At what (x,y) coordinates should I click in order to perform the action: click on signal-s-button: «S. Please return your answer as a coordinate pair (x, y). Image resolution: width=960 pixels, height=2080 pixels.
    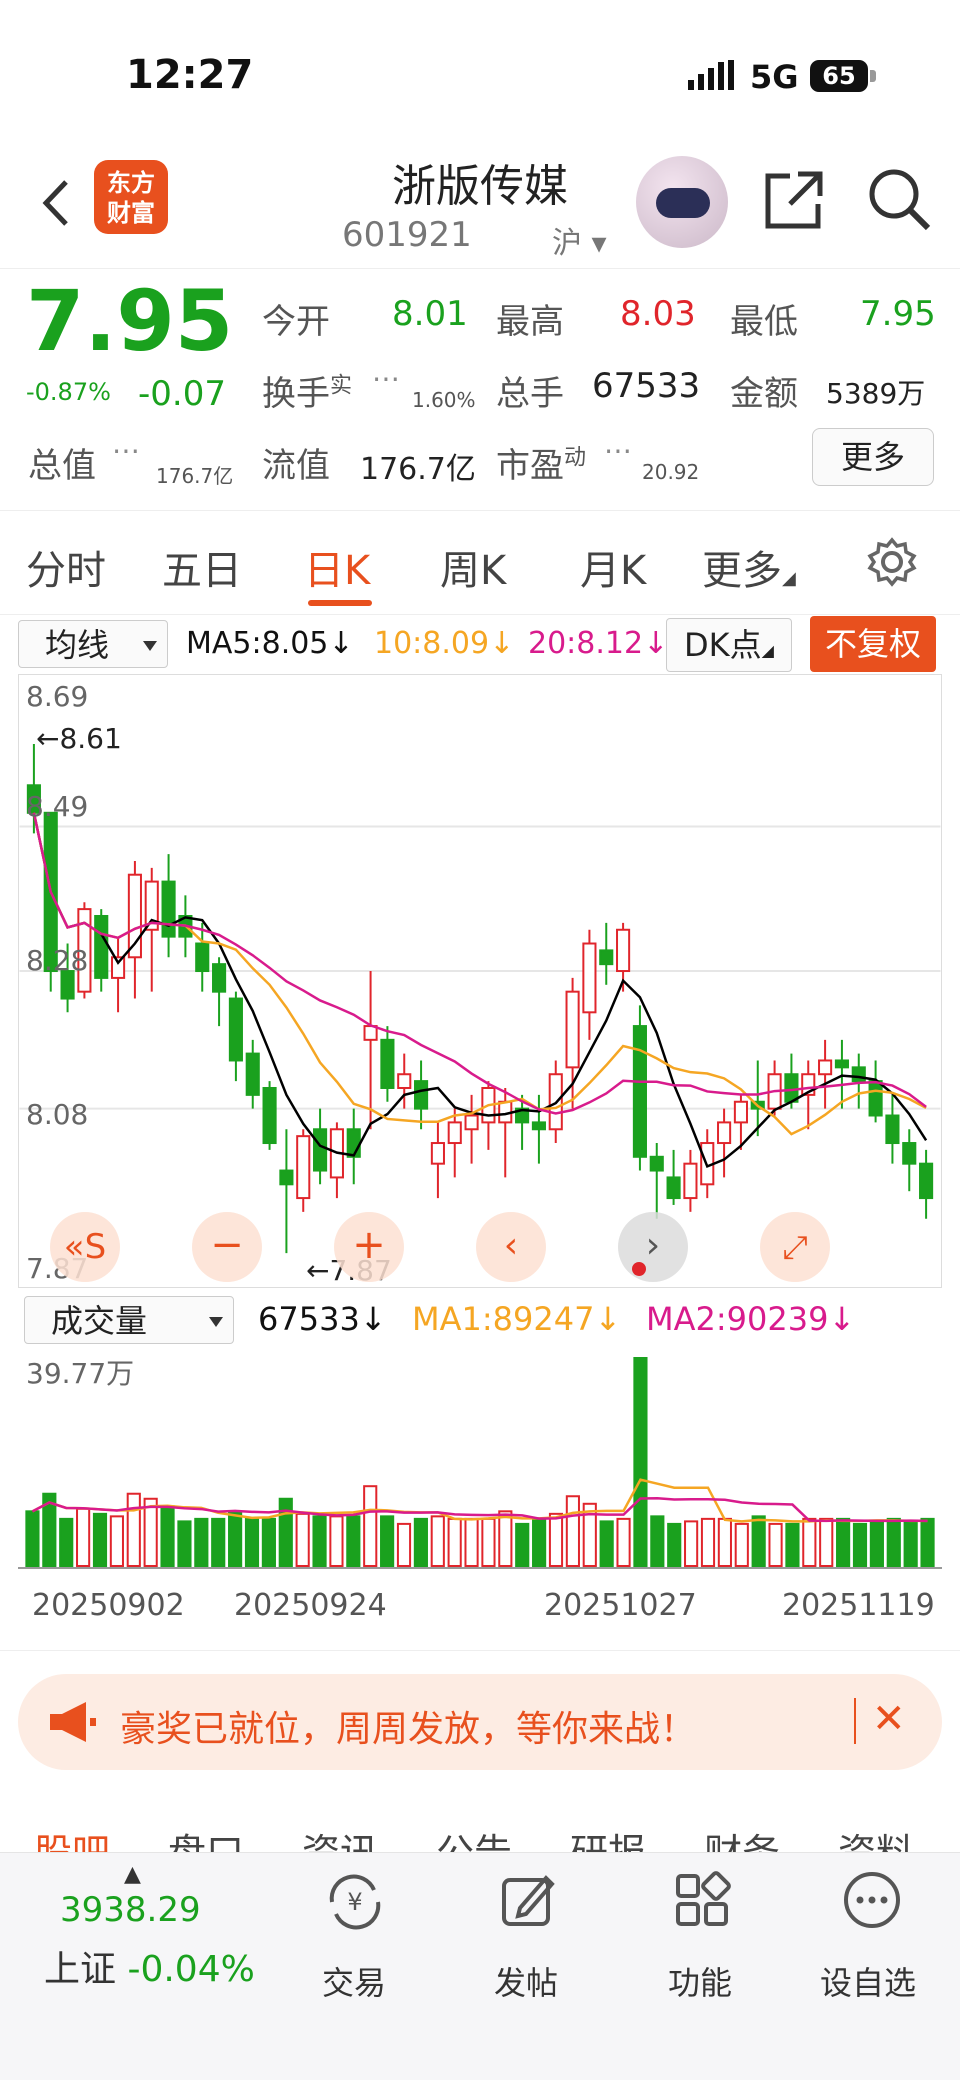
    Looking at the image, I should click on (85, 1247).